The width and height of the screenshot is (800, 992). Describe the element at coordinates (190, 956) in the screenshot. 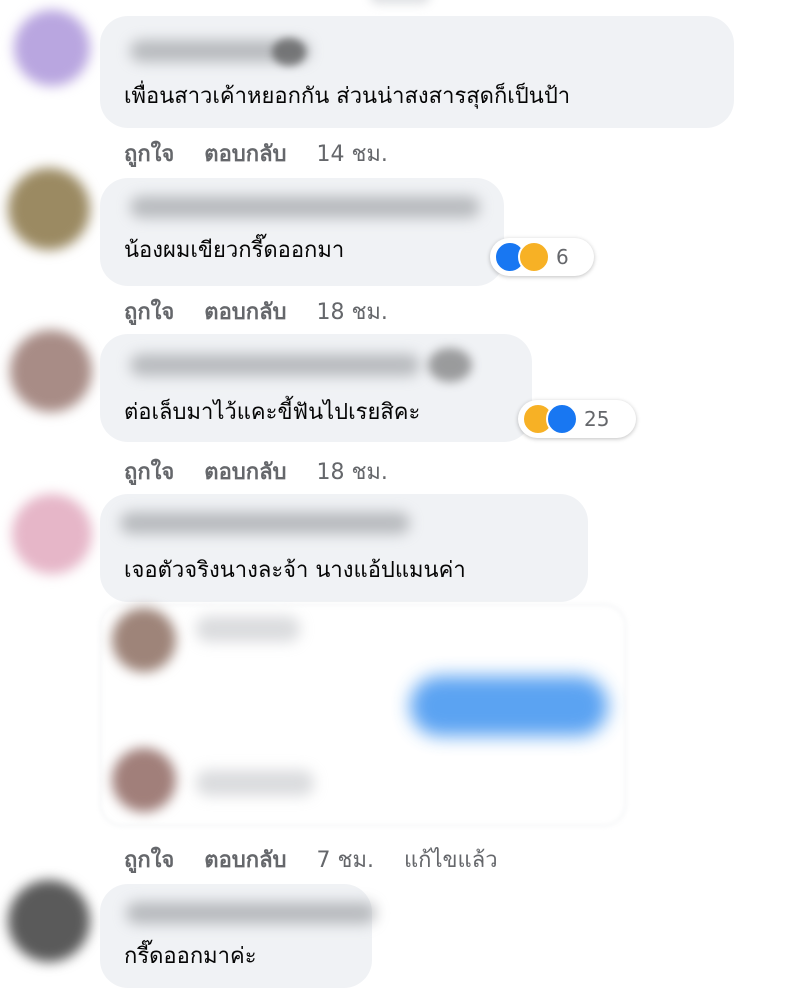

I see `comment-text: กรี๊ดออกมาค่ะ` at that location.